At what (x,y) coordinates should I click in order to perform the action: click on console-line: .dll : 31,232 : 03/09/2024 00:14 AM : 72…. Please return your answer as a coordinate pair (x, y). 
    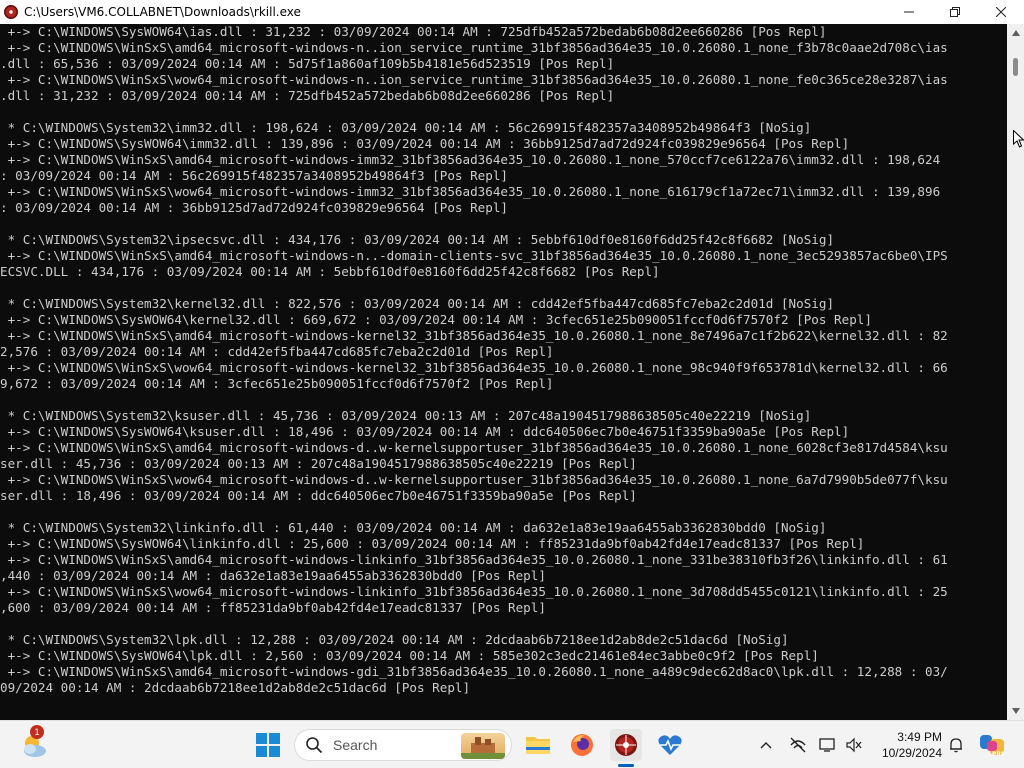
    Looking at the image, I should click on (307, 95).